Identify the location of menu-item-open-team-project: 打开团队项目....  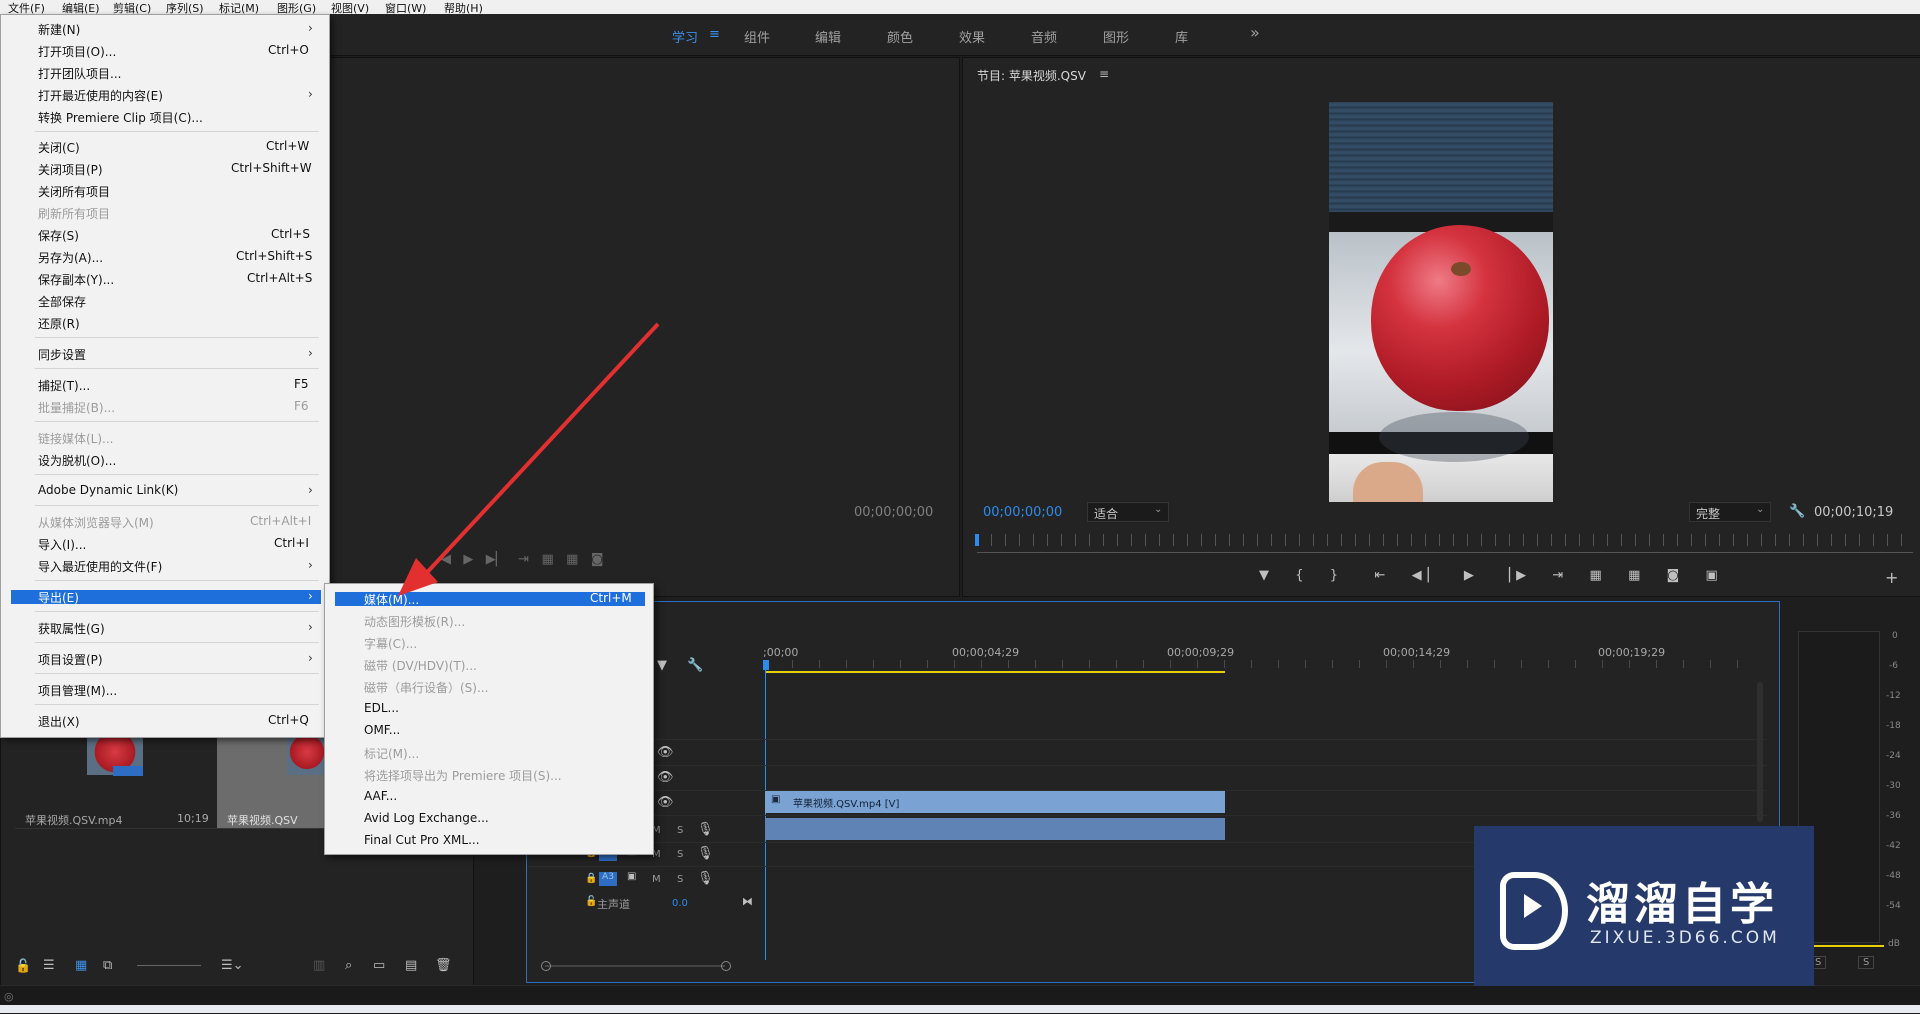
(79, 73).